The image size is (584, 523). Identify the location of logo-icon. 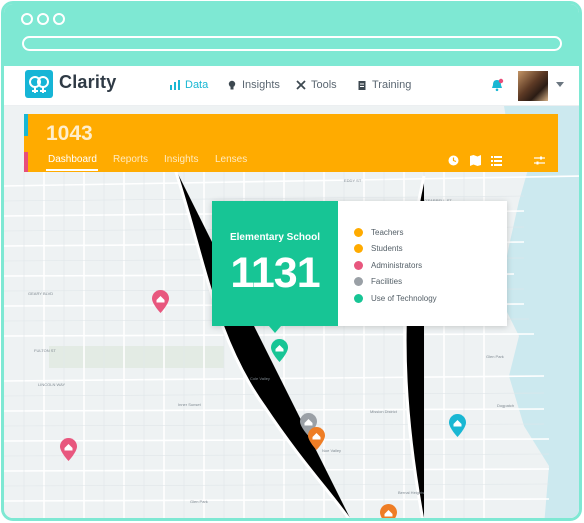
(39, 84).